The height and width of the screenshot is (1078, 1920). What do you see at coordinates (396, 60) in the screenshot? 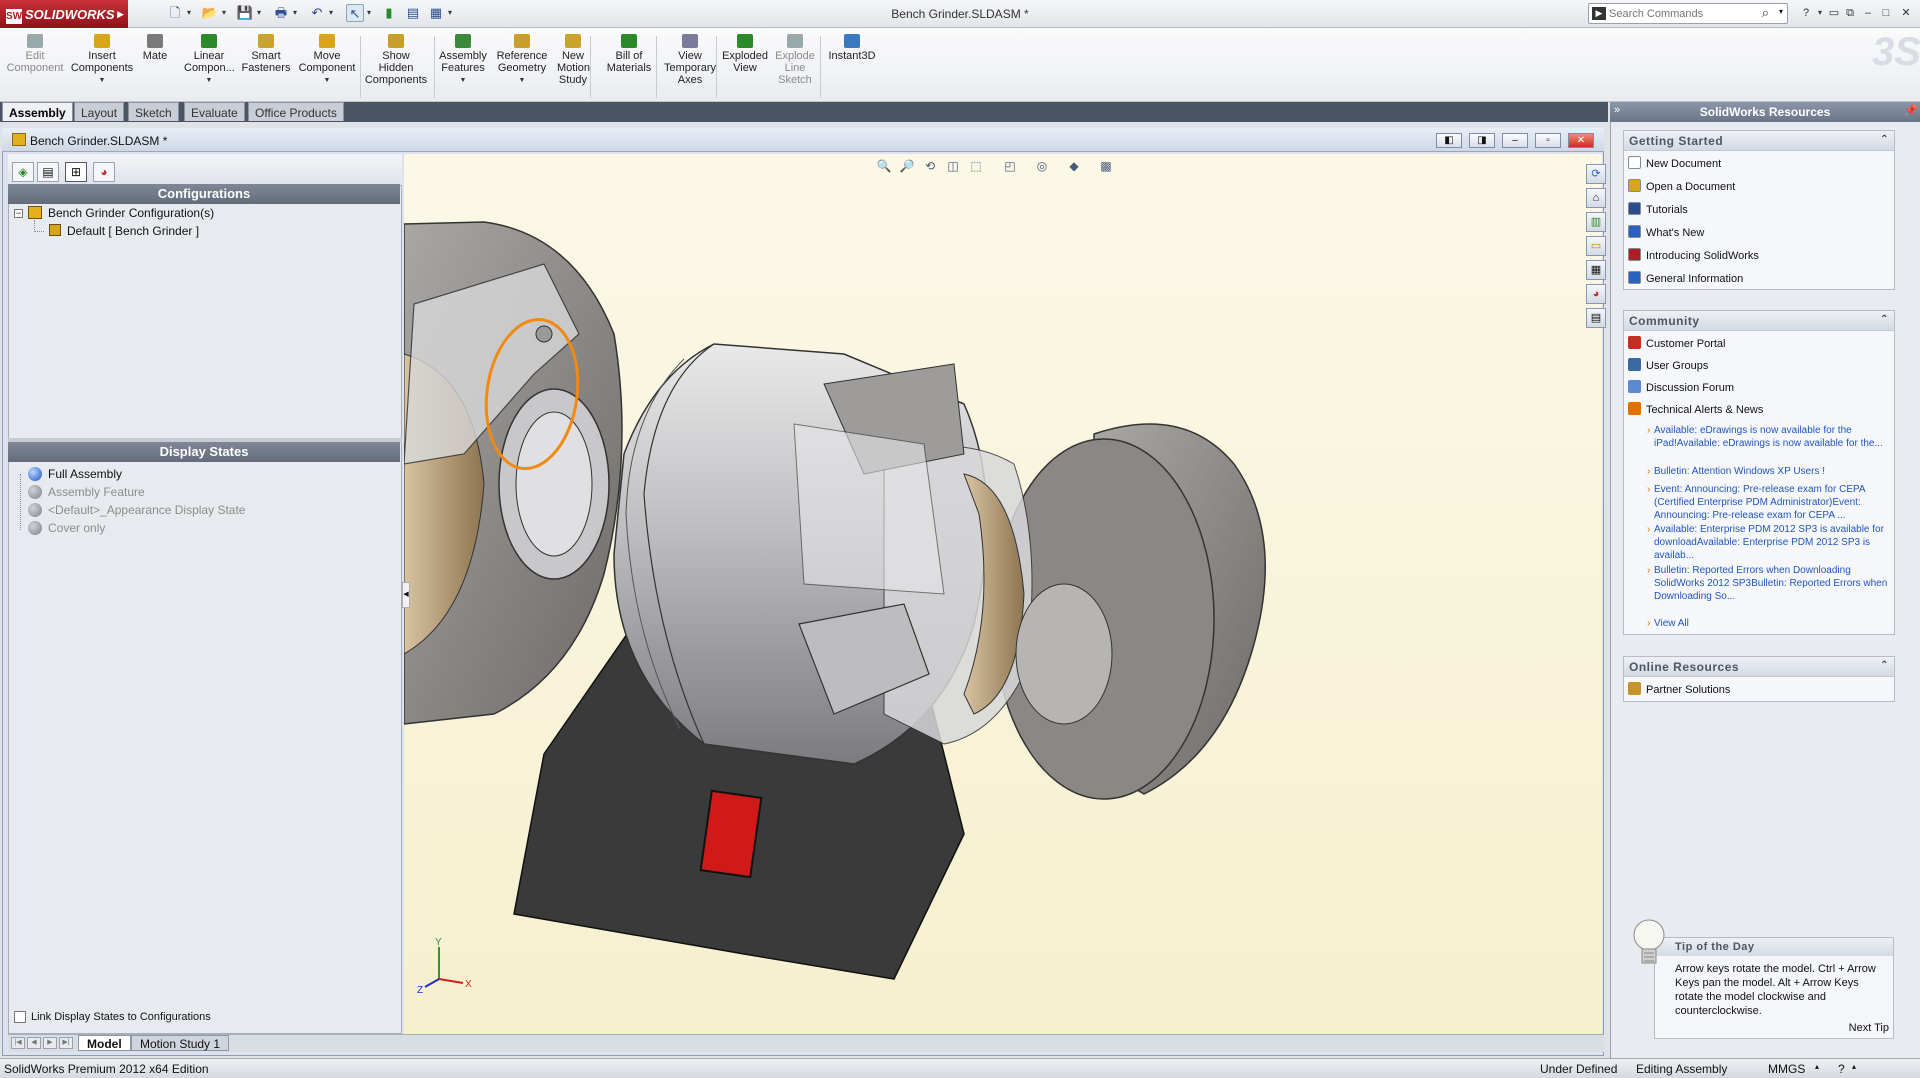
I see `tool-button: Show Hidden Components` at bounding box center [396, 60].